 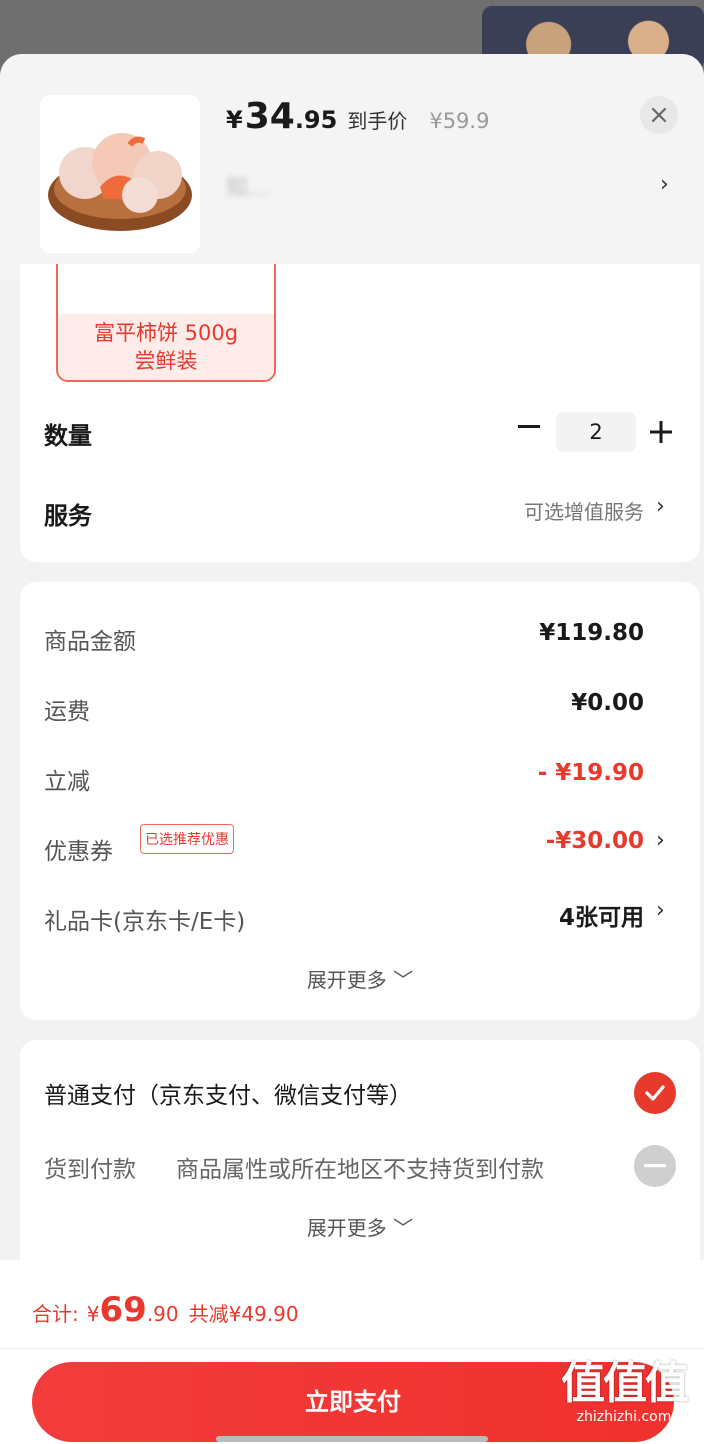 I want to click on minus-icon, so click(x=529, y=426).